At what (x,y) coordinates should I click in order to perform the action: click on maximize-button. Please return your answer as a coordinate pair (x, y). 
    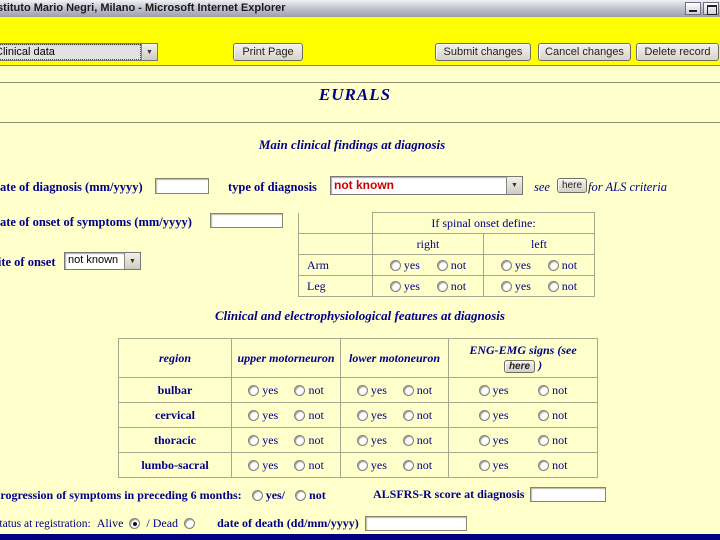
    Looking at the image, I should click on (711, 8).